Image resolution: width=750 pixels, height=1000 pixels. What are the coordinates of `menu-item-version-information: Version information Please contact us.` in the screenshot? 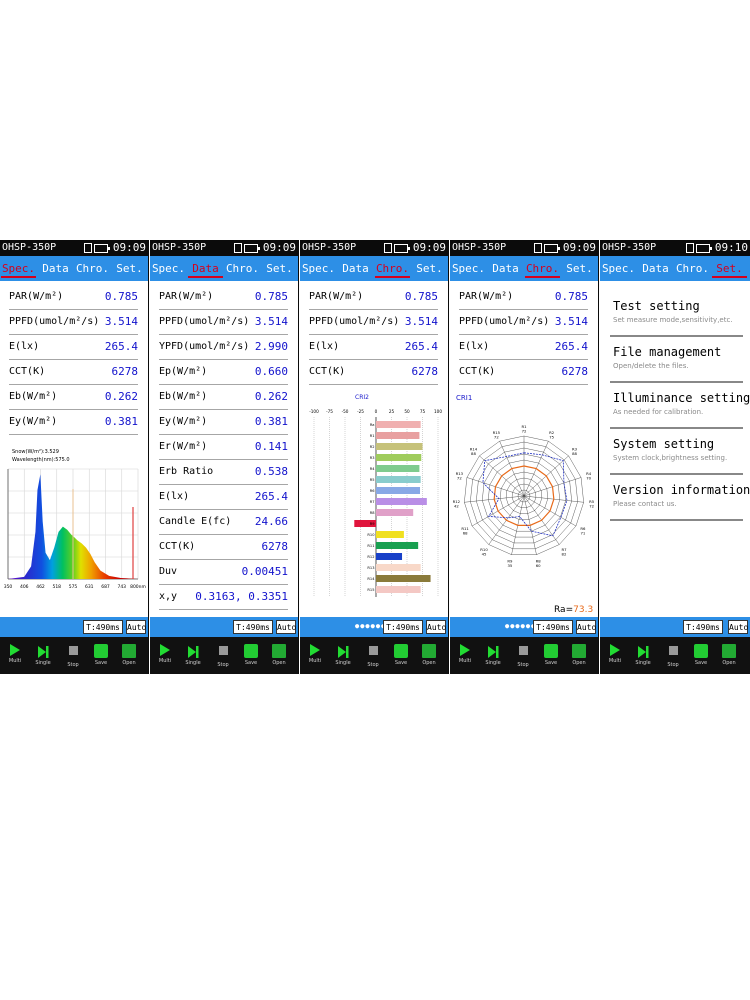 It's located at (680, 502).